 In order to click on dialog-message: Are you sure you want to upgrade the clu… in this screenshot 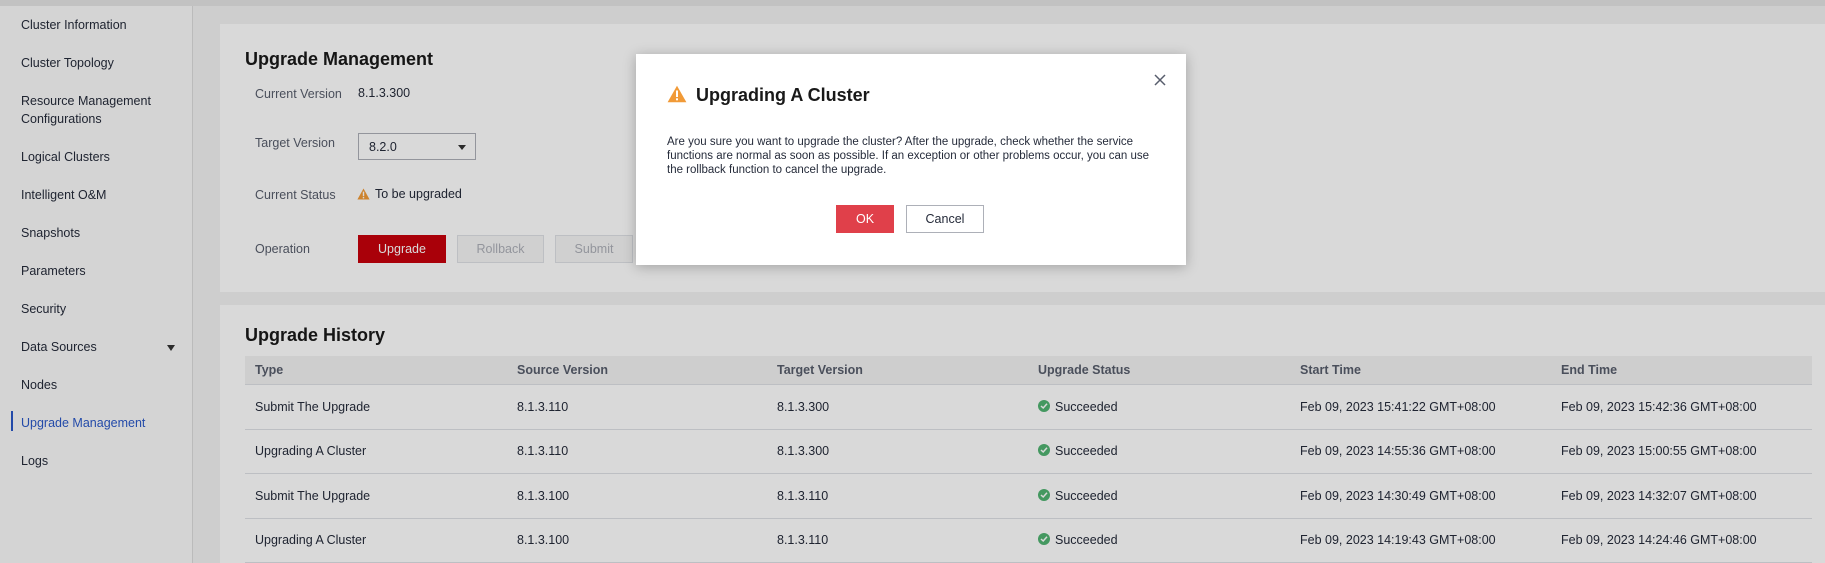, I will do `click(908, 156)`.